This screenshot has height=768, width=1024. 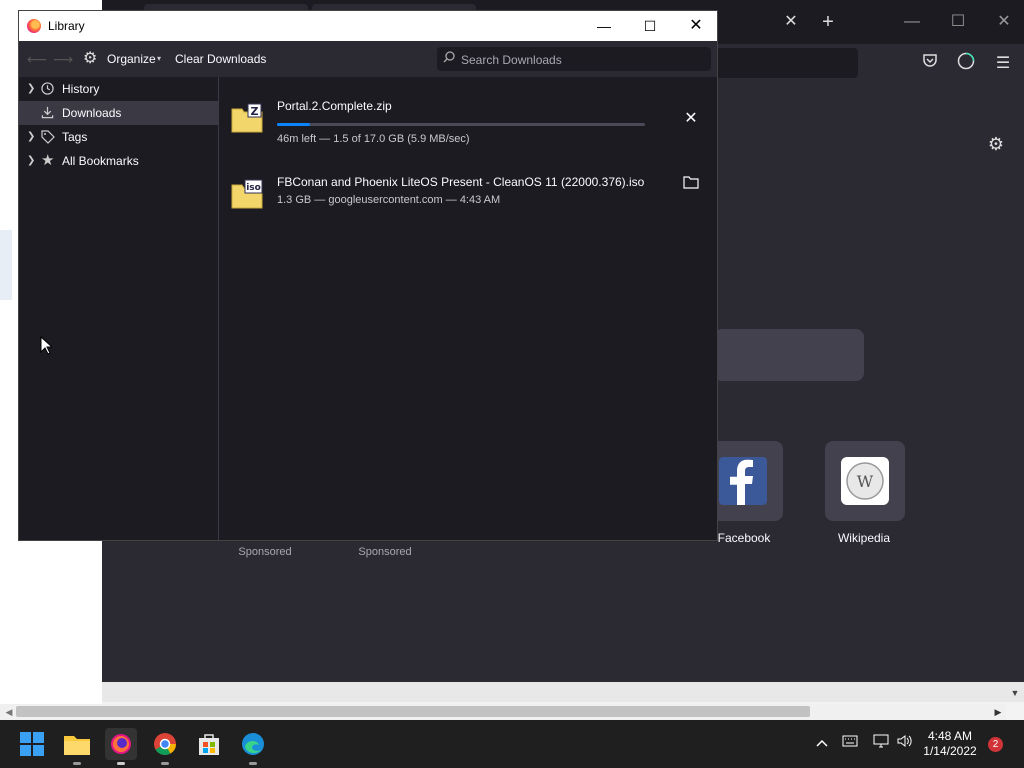 What do you see at coordinates (912, 22) in the screenshot?
I see `minimize-icon: —` at bounding box center [912, 22].